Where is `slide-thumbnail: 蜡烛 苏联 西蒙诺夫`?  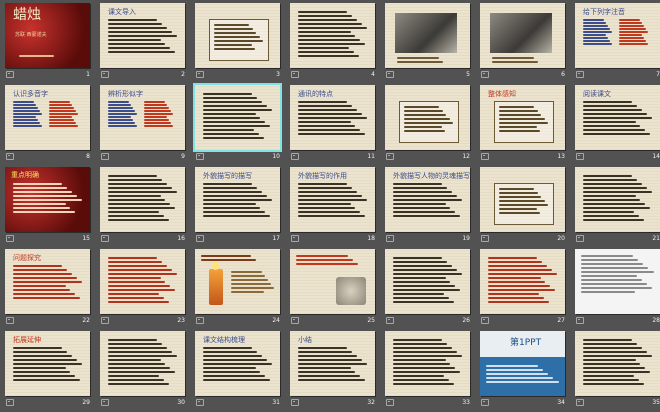
slide-thumbnail: 蜡烛 苏联 西蒙诺夫 is located at coordinates (47, 35).